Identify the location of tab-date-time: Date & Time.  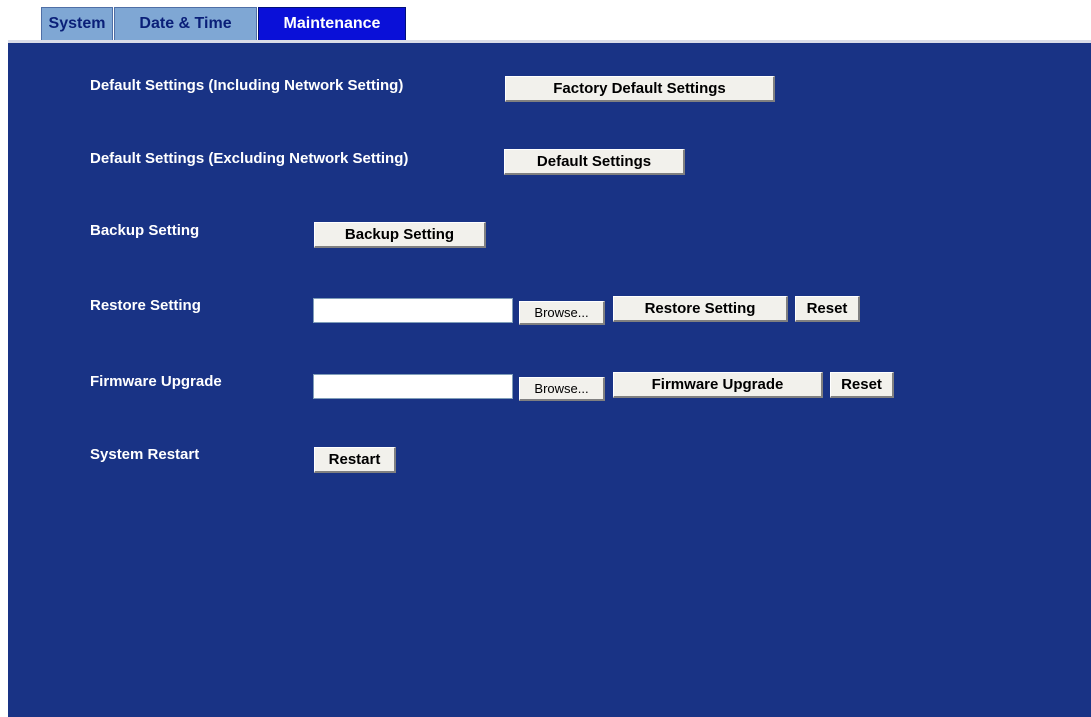
(185, 23).